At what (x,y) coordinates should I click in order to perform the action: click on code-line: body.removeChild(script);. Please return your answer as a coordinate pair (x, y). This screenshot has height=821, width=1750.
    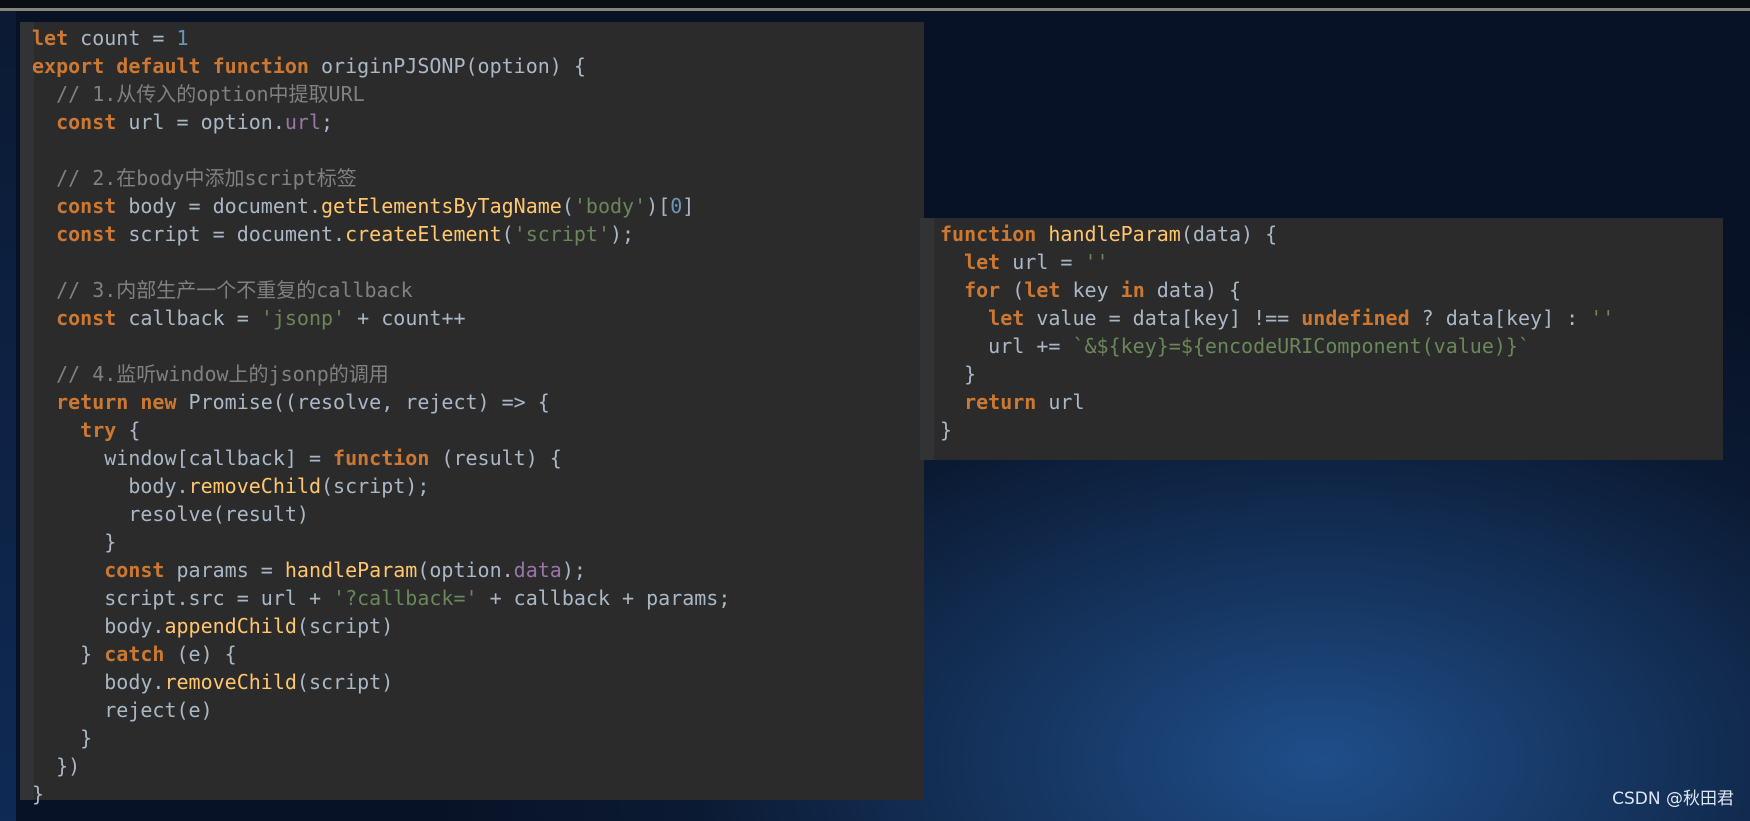
    Looking at the image, I should click on (381, 486).